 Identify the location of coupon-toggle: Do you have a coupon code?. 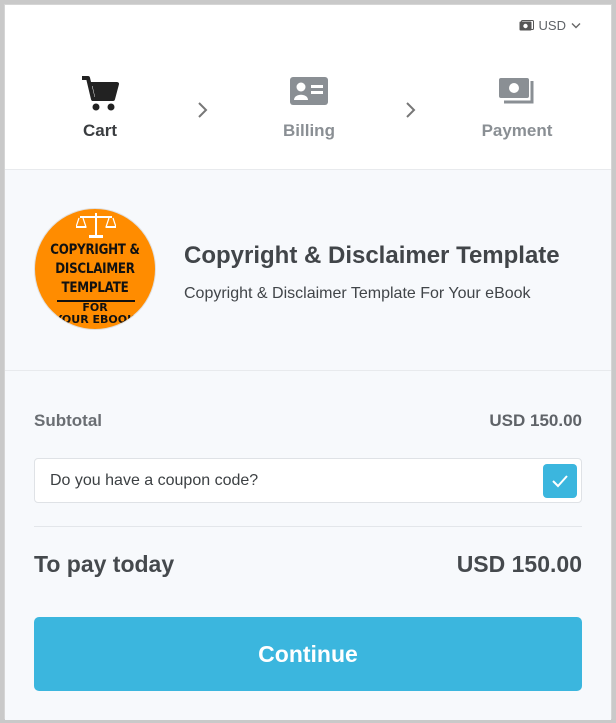
(308, 480).